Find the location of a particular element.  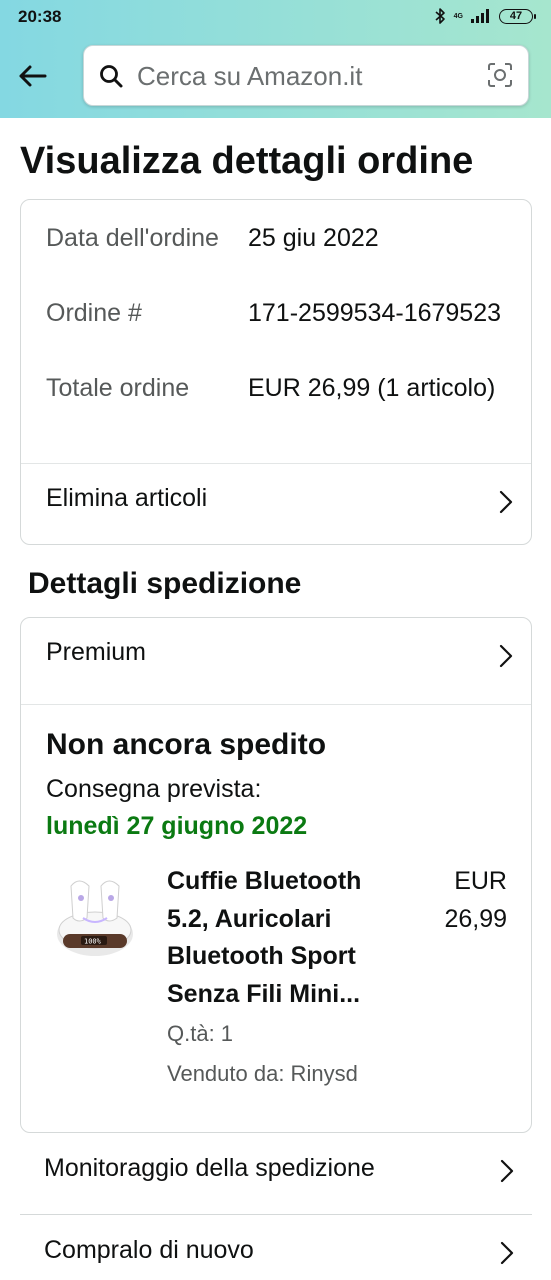

delete-items-link: Elimina articoli is located at coordinates (276, 504).